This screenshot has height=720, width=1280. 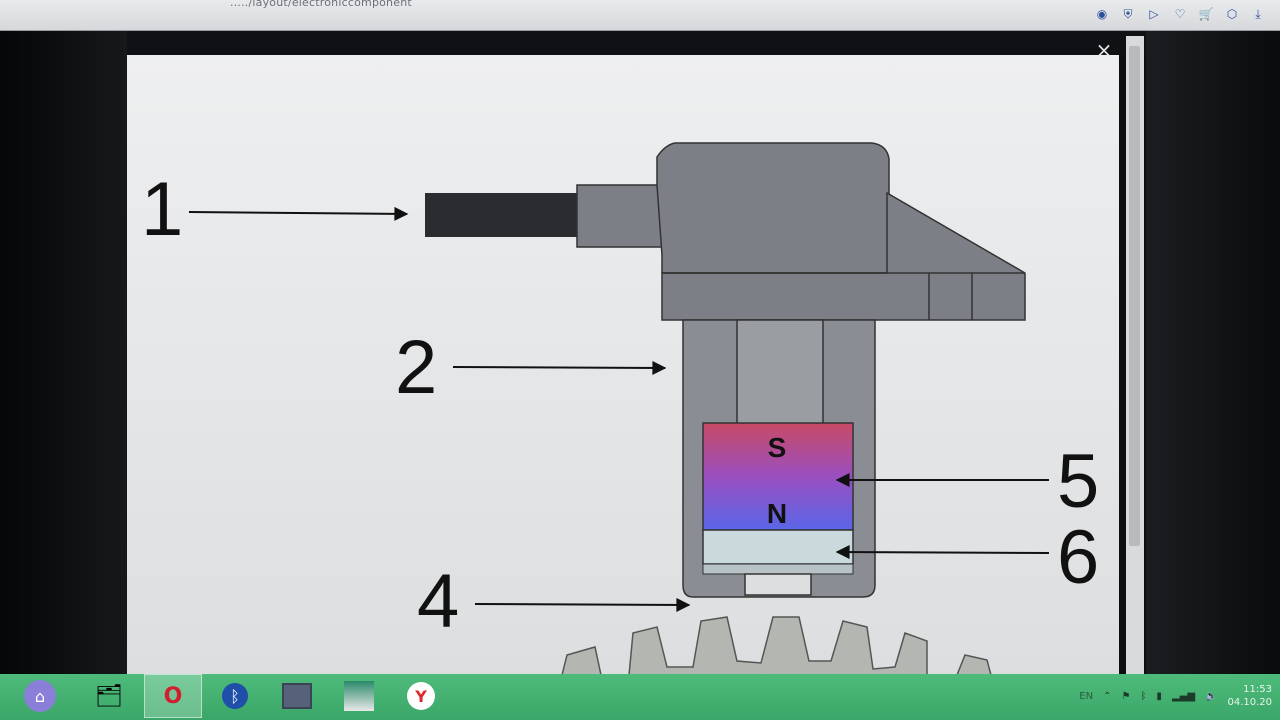 What do you see at coordinates (622, 216) in the screenshot?
I see `connector` at bounding box center [622, 216].